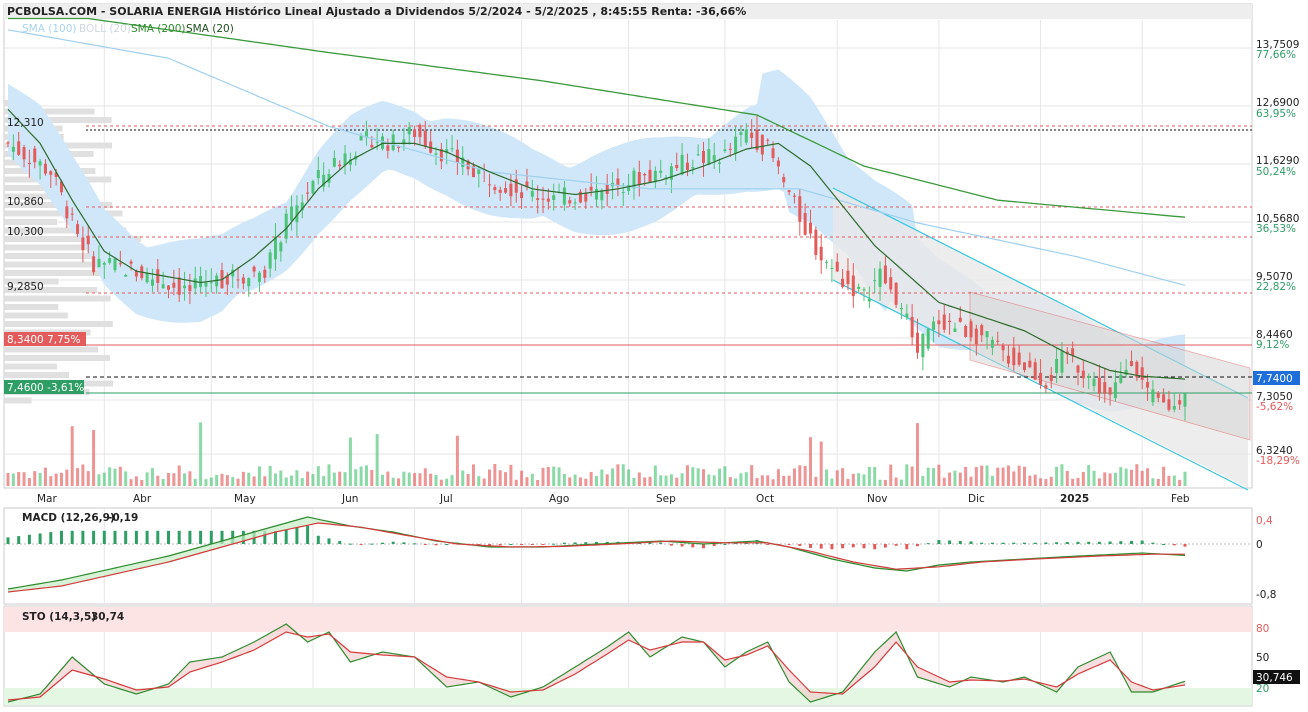 Image resolution: width=1308 pixels, height=712 pixels. I want to click on x-label-oct: Oct, so click(765, 499).